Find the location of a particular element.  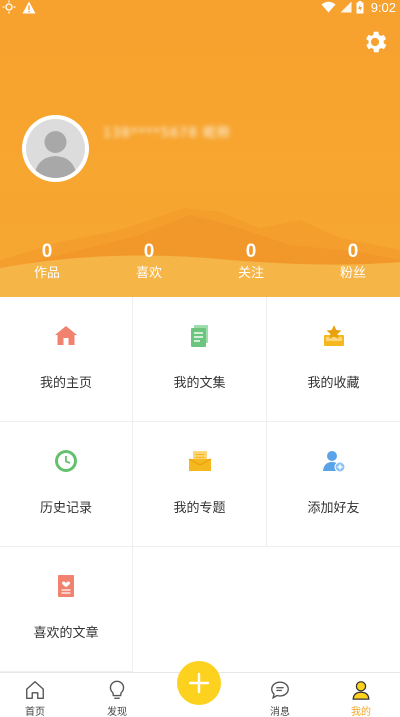

nav-discover: 发现 is located at coordinates (117, 695).